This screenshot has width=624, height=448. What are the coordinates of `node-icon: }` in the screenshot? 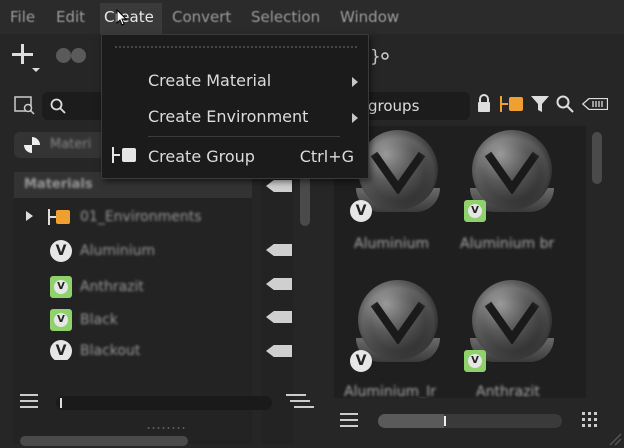 It's located at (381, 56).